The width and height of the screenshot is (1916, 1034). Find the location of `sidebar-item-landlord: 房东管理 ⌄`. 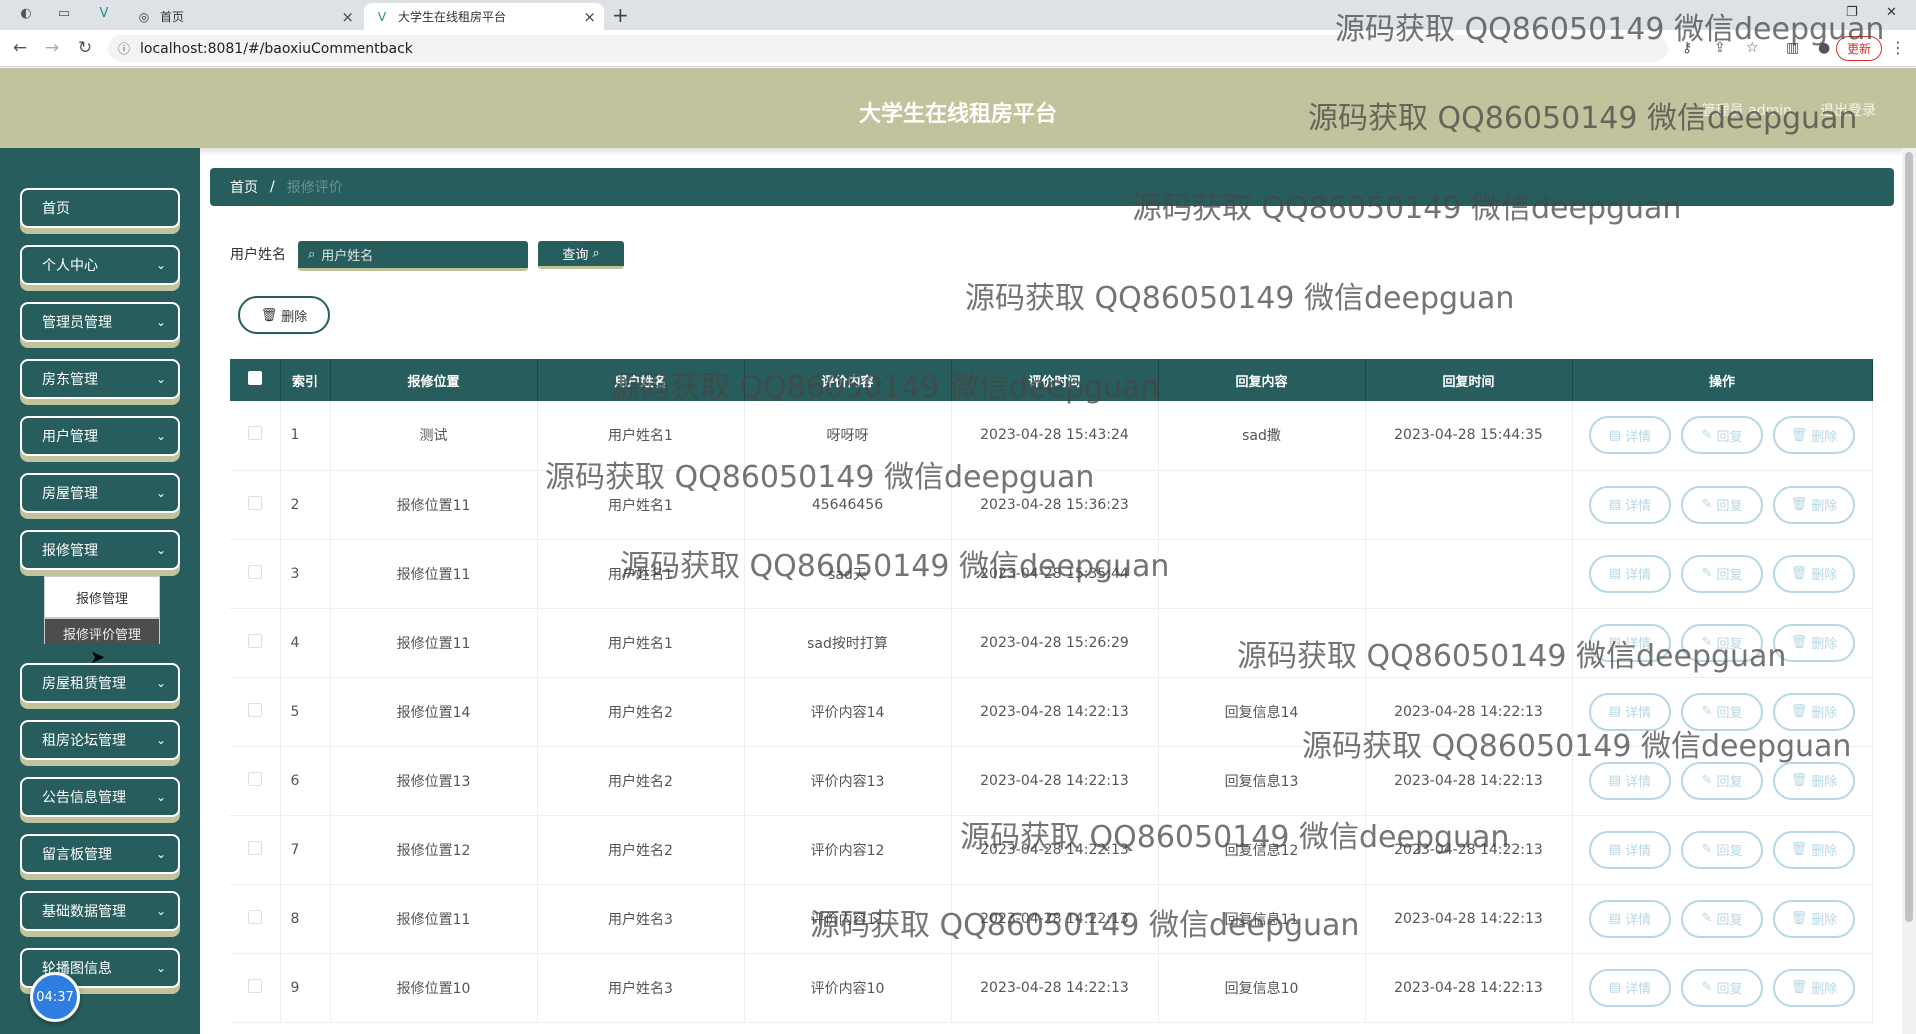

sidebar-item-landlord: 房东管理 ⌄ is located at coordinates (100, 379).